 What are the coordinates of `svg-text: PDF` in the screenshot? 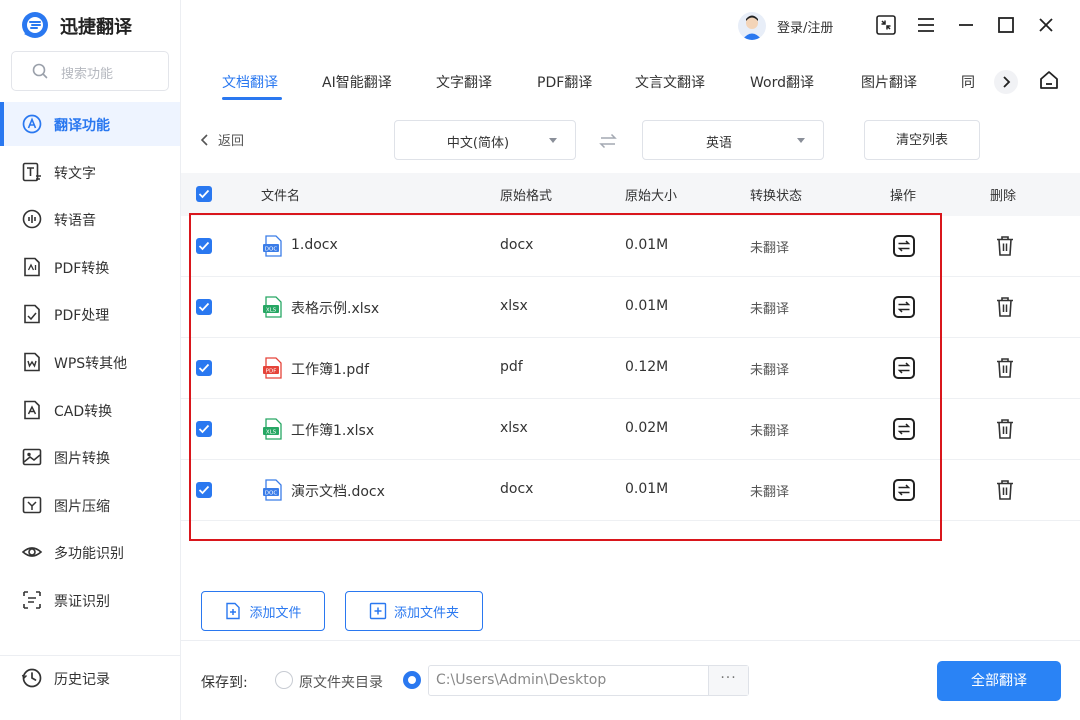 It's located at (271, 371).